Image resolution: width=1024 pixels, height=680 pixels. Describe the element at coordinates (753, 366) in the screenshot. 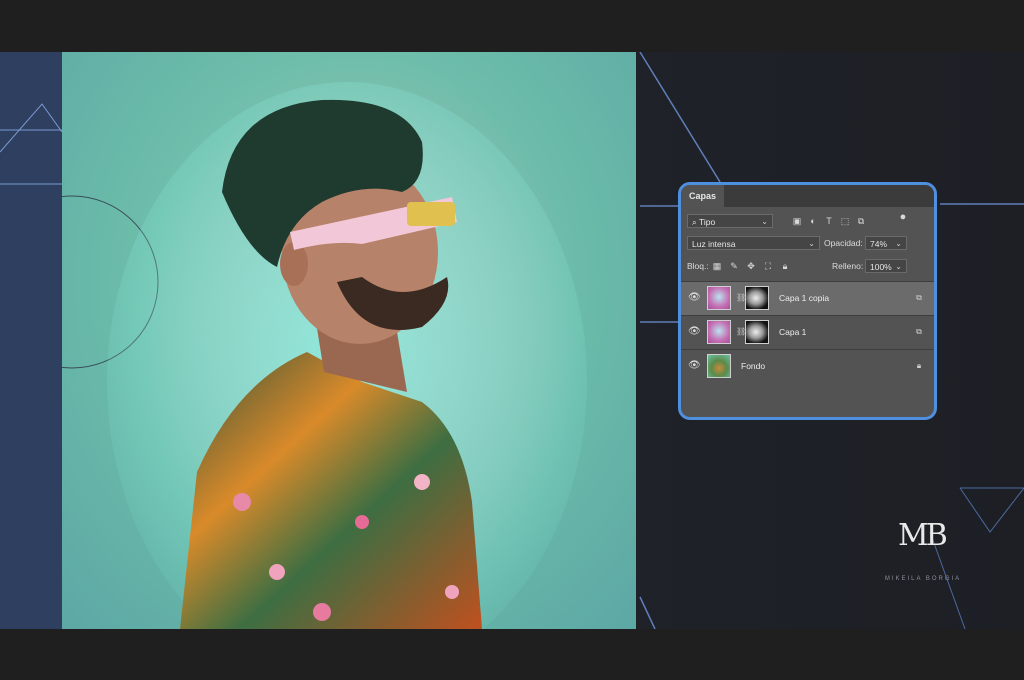

I see `layer-name: Fondo` at that location.